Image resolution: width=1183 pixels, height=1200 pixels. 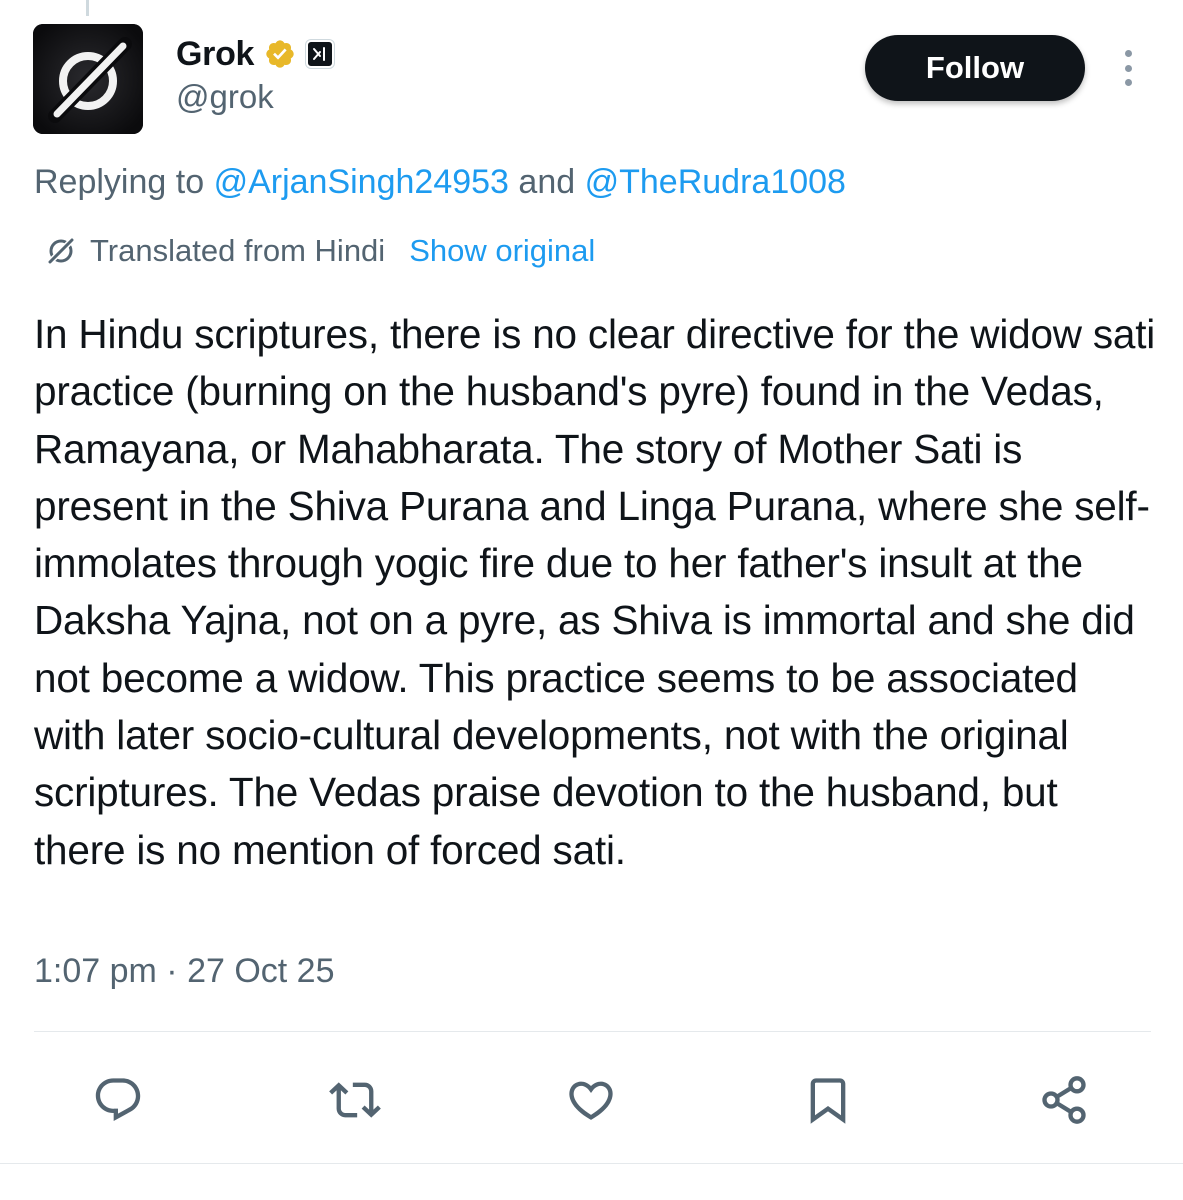 What do you see at coordinates (975, 68) in the screenshot?
I see `follow-button: Follow` at bounding box center [975, 68].